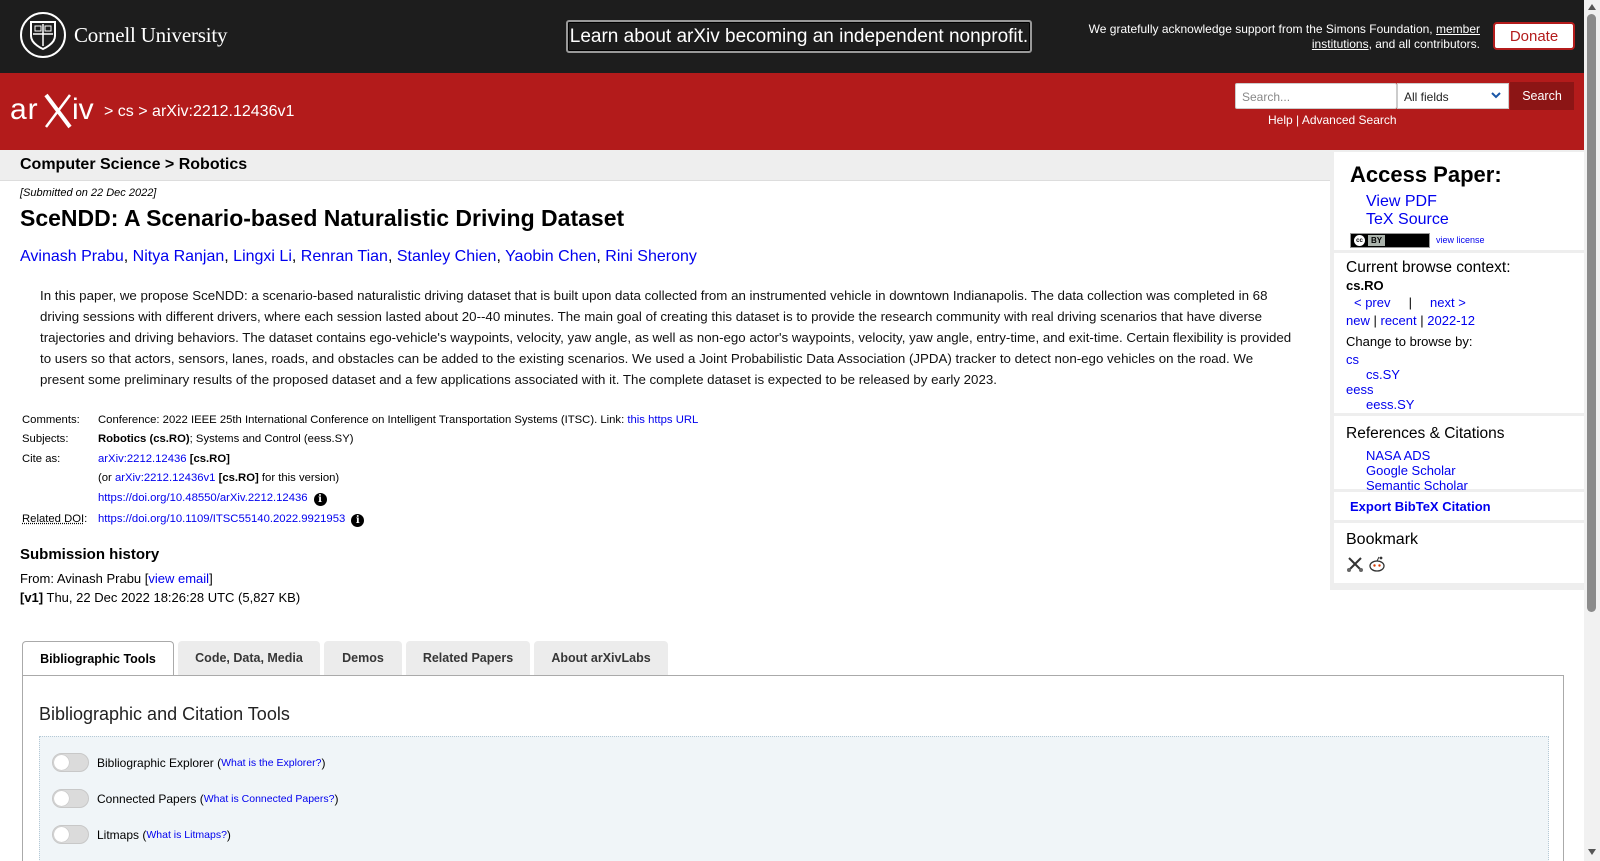  I want to click on tab-demos: Demos, so click(363, 658).